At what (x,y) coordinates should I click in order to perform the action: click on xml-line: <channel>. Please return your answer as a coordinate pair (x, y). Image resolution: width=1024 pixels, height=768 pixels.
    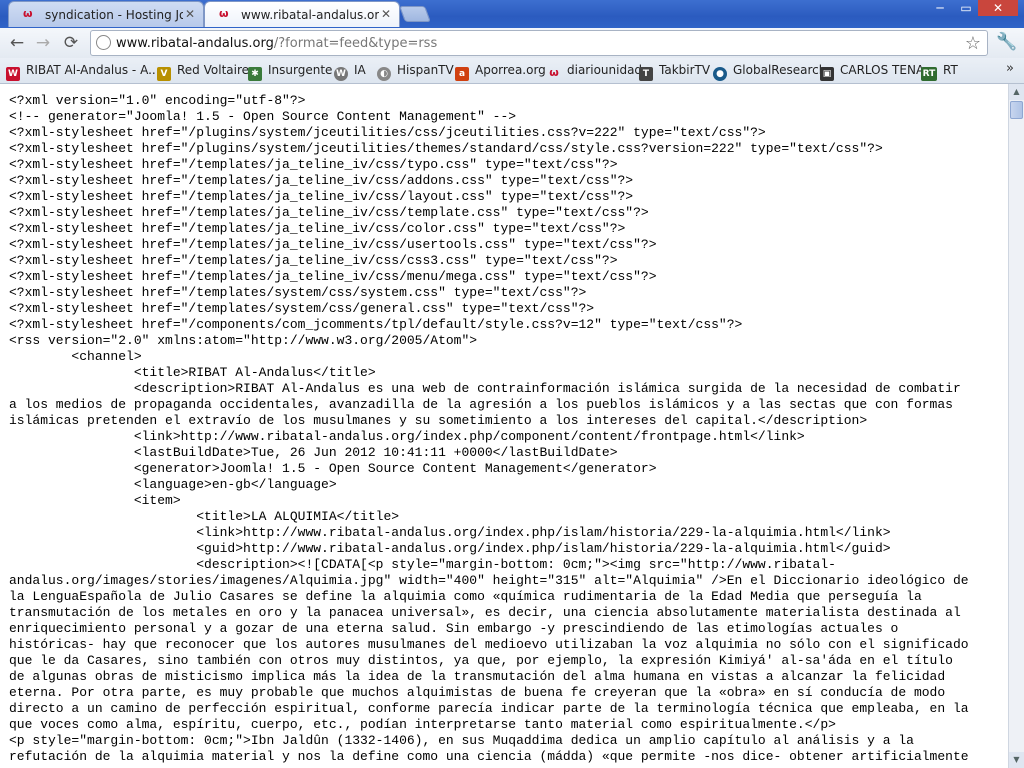
    Looking at the image, I should click on (75, 356).